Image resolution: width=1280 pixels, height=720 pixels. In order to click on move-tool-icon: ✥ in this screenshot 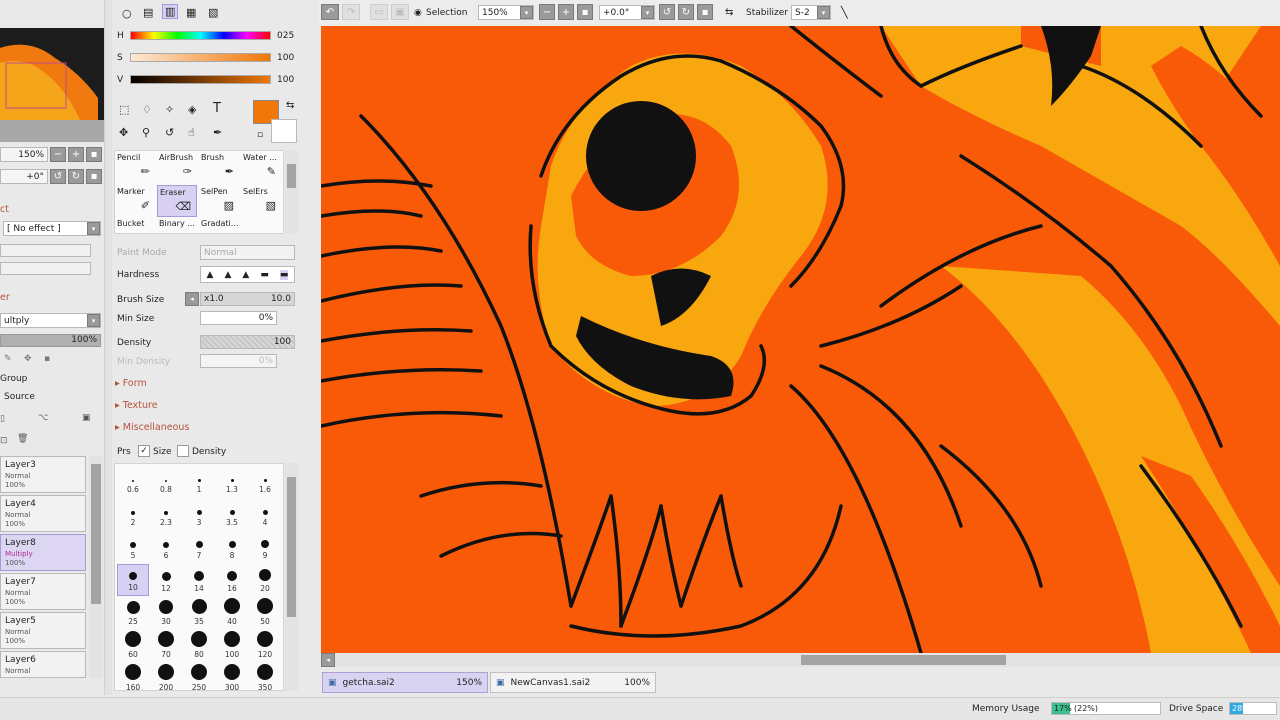, I will do `click(123, 132)`.